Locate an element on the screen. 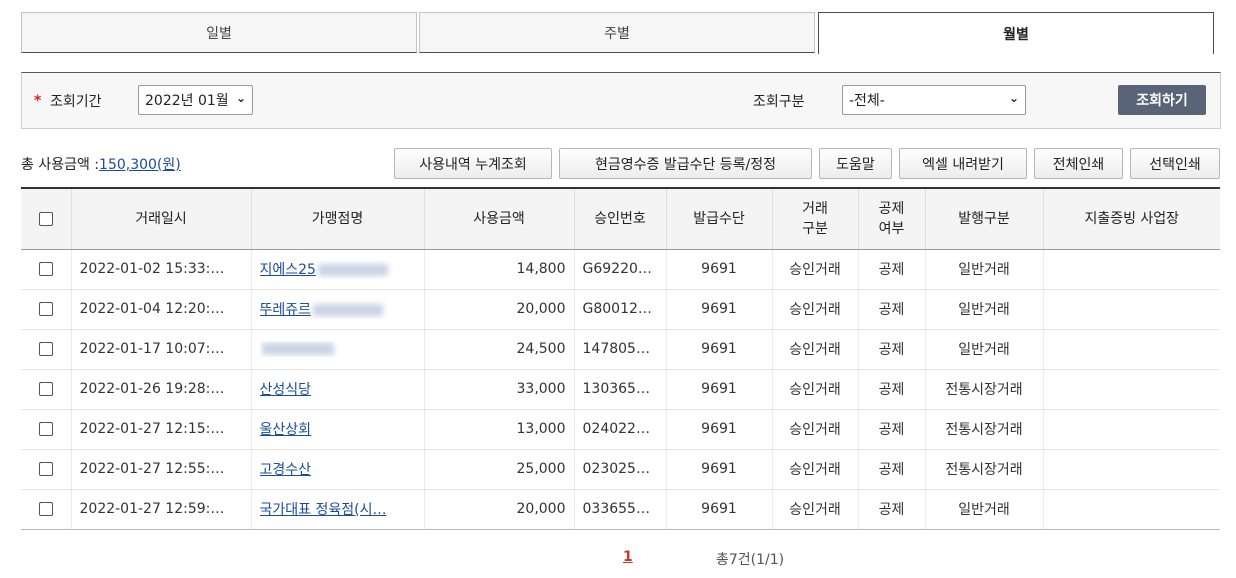 The image size is (1236, 578). header-date: 거래일시 is located at coordinates (161, 218).